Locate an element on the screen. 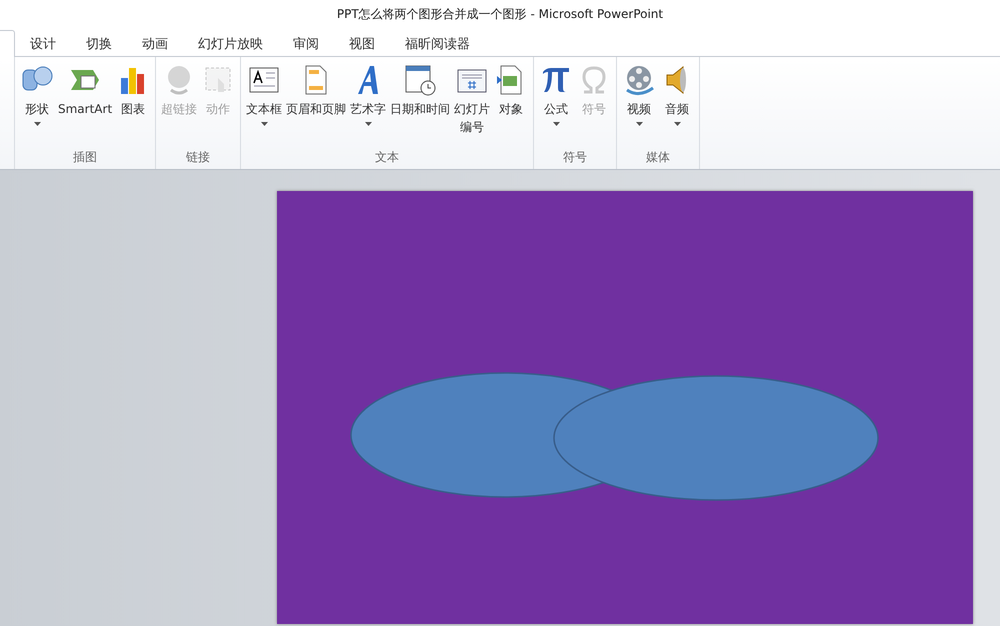  ribbon-tab: 设计 is located at coordinates (43, 43).